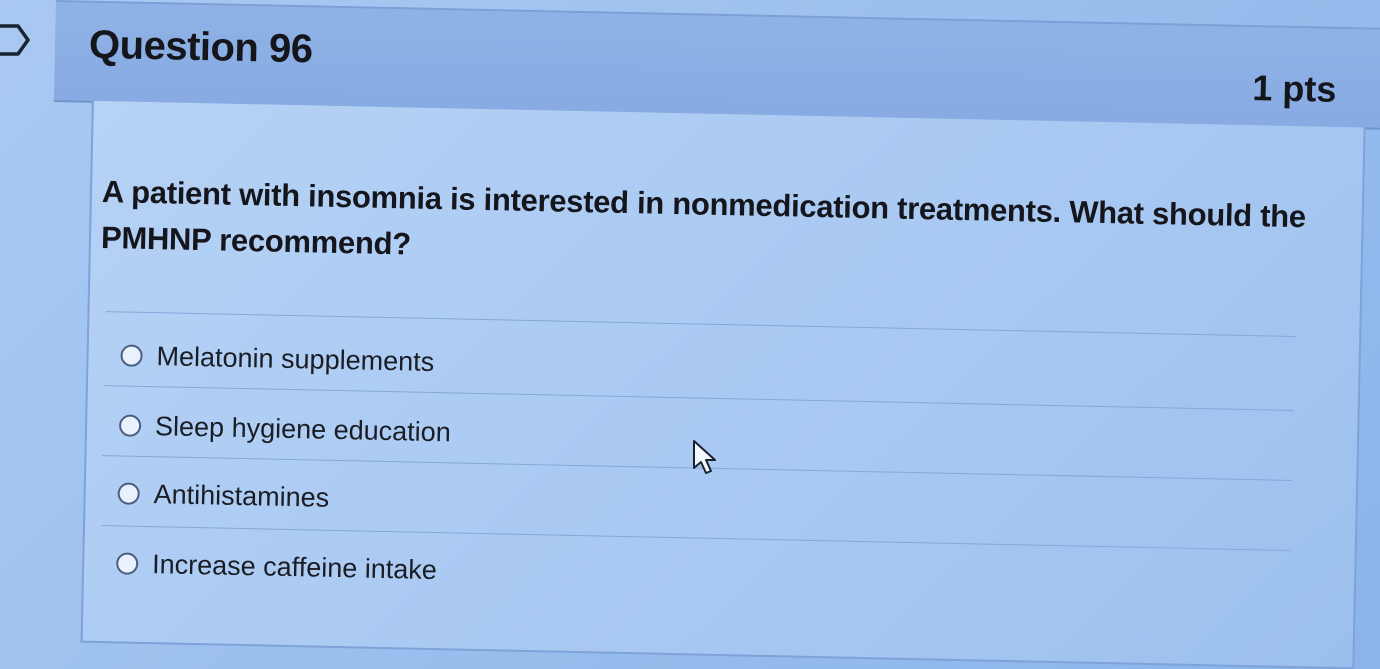 The width and height of the screenshot is (1380, 669). I want to click on answer-label: Melatonin supplements, so click(295, 358).